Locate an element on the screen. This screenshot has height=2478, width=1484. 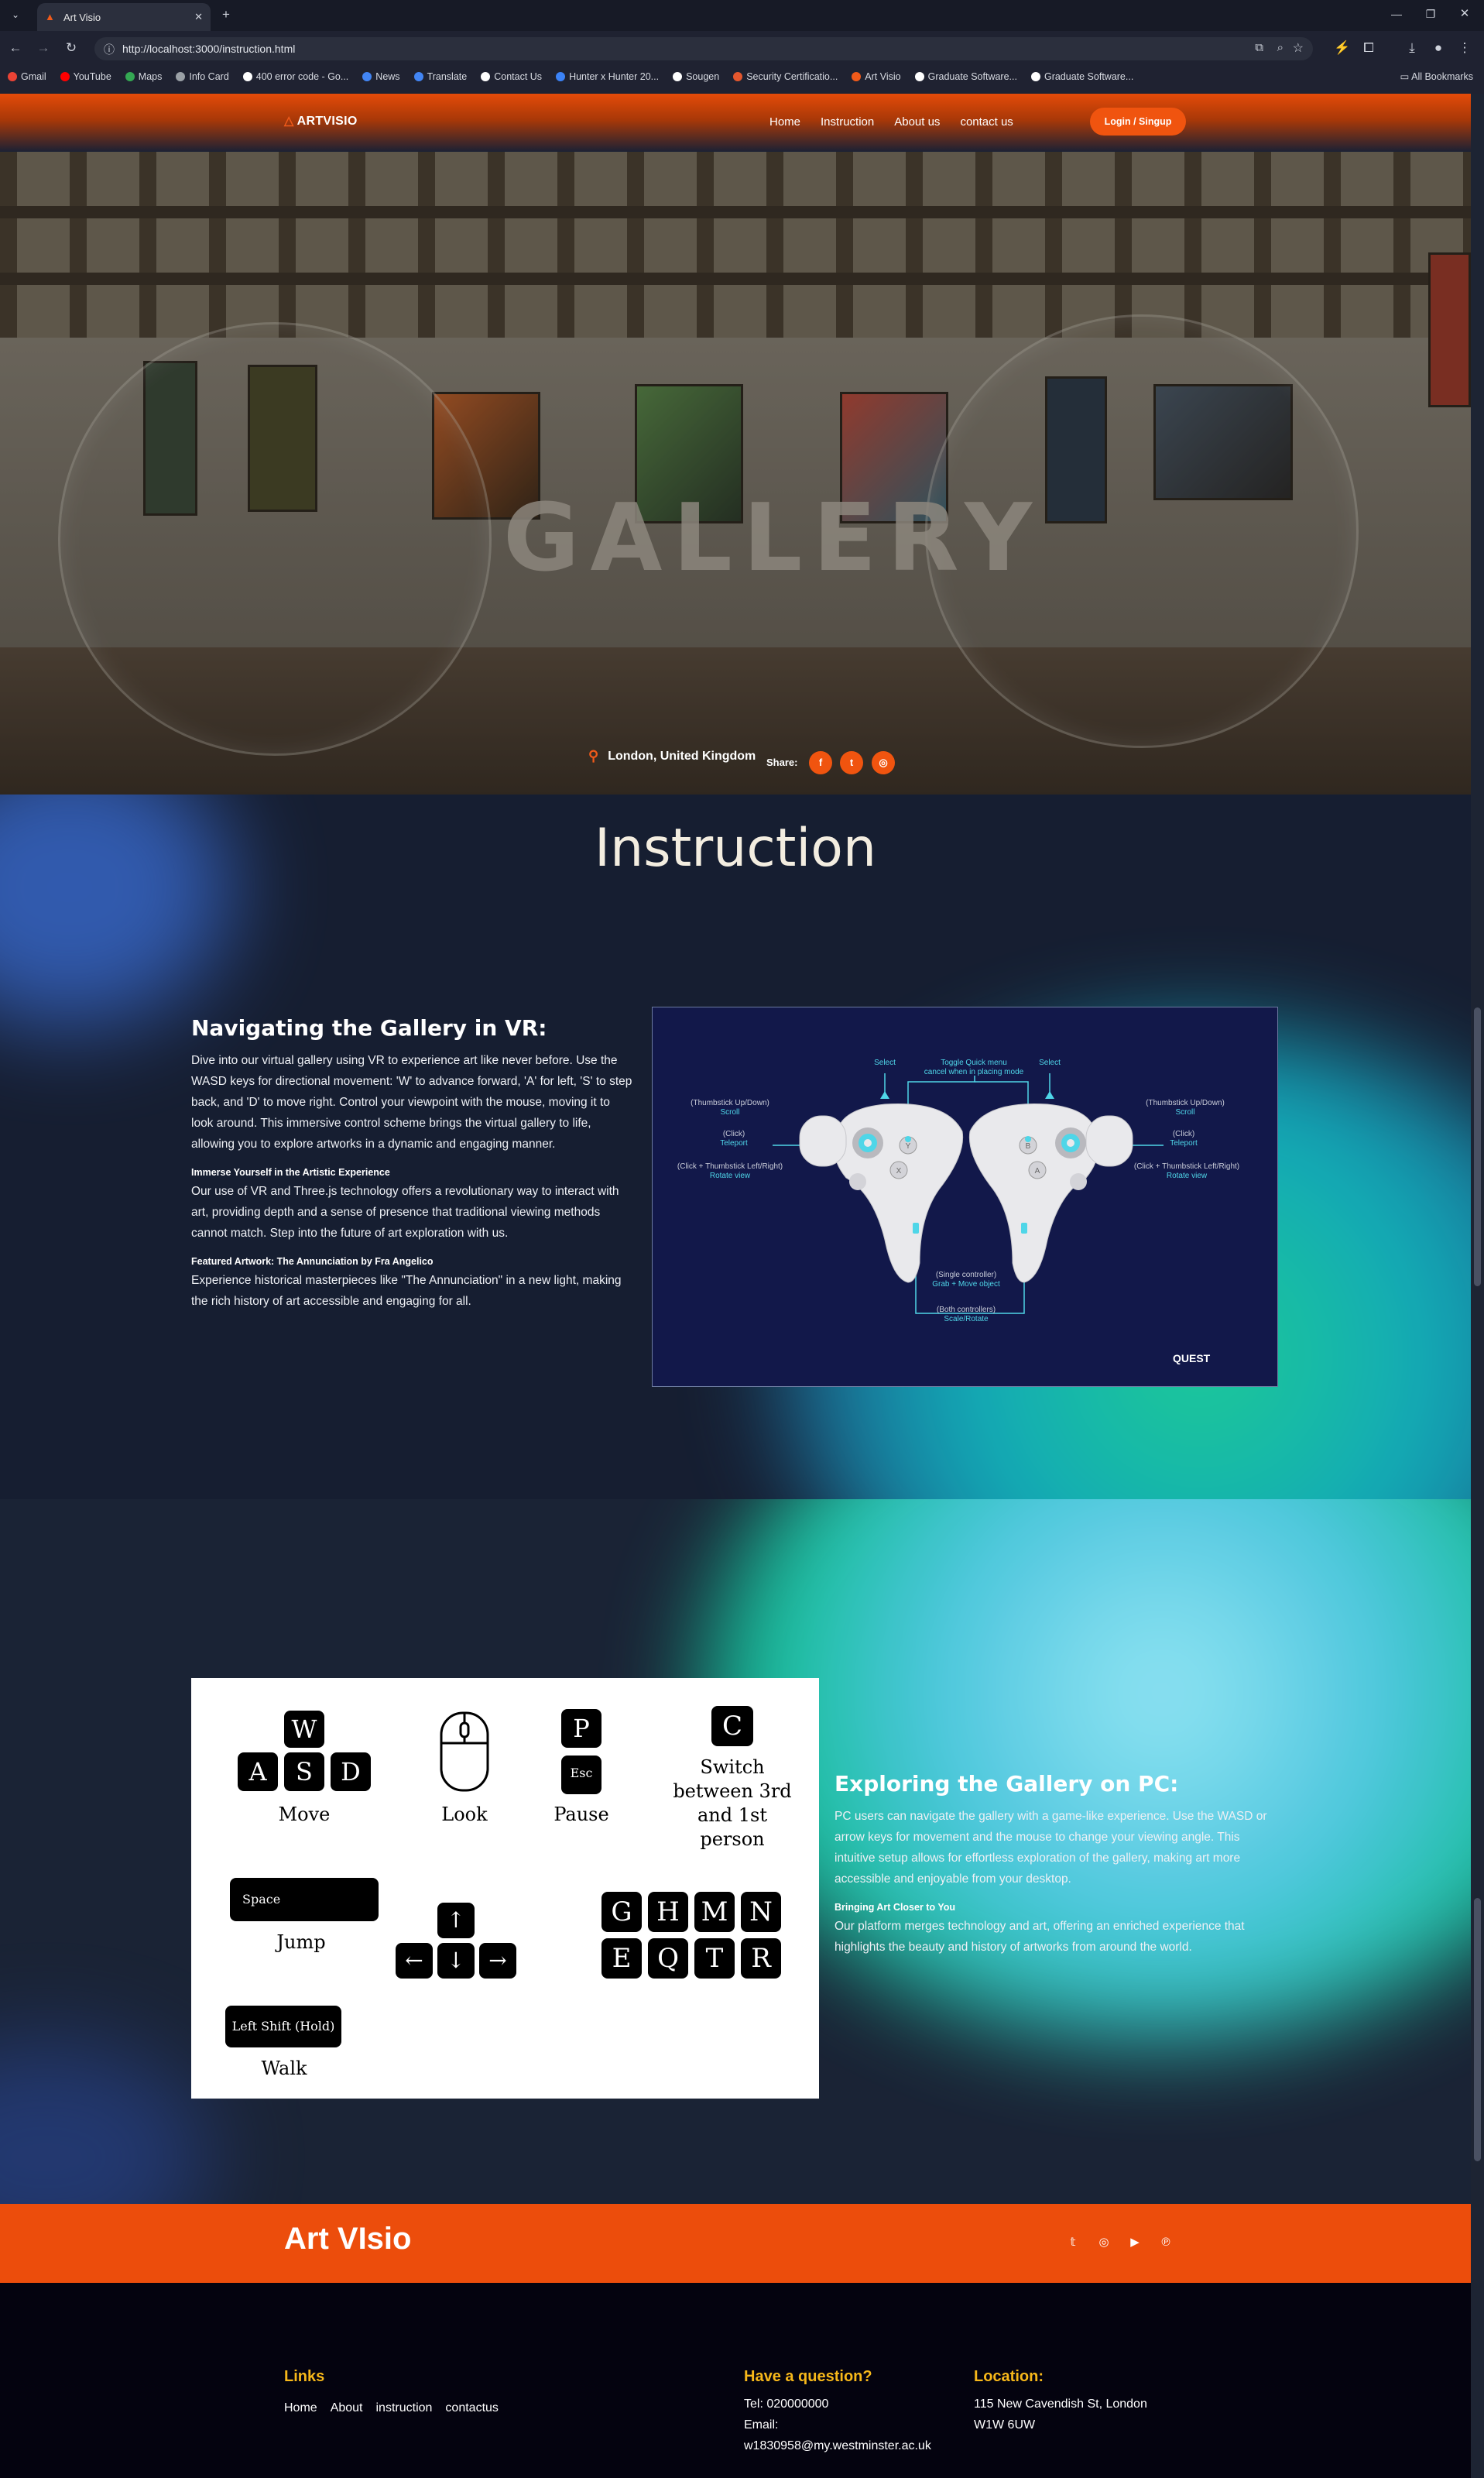
click-left-label: (Click) Teleport is located at coordinates (734, 1139).